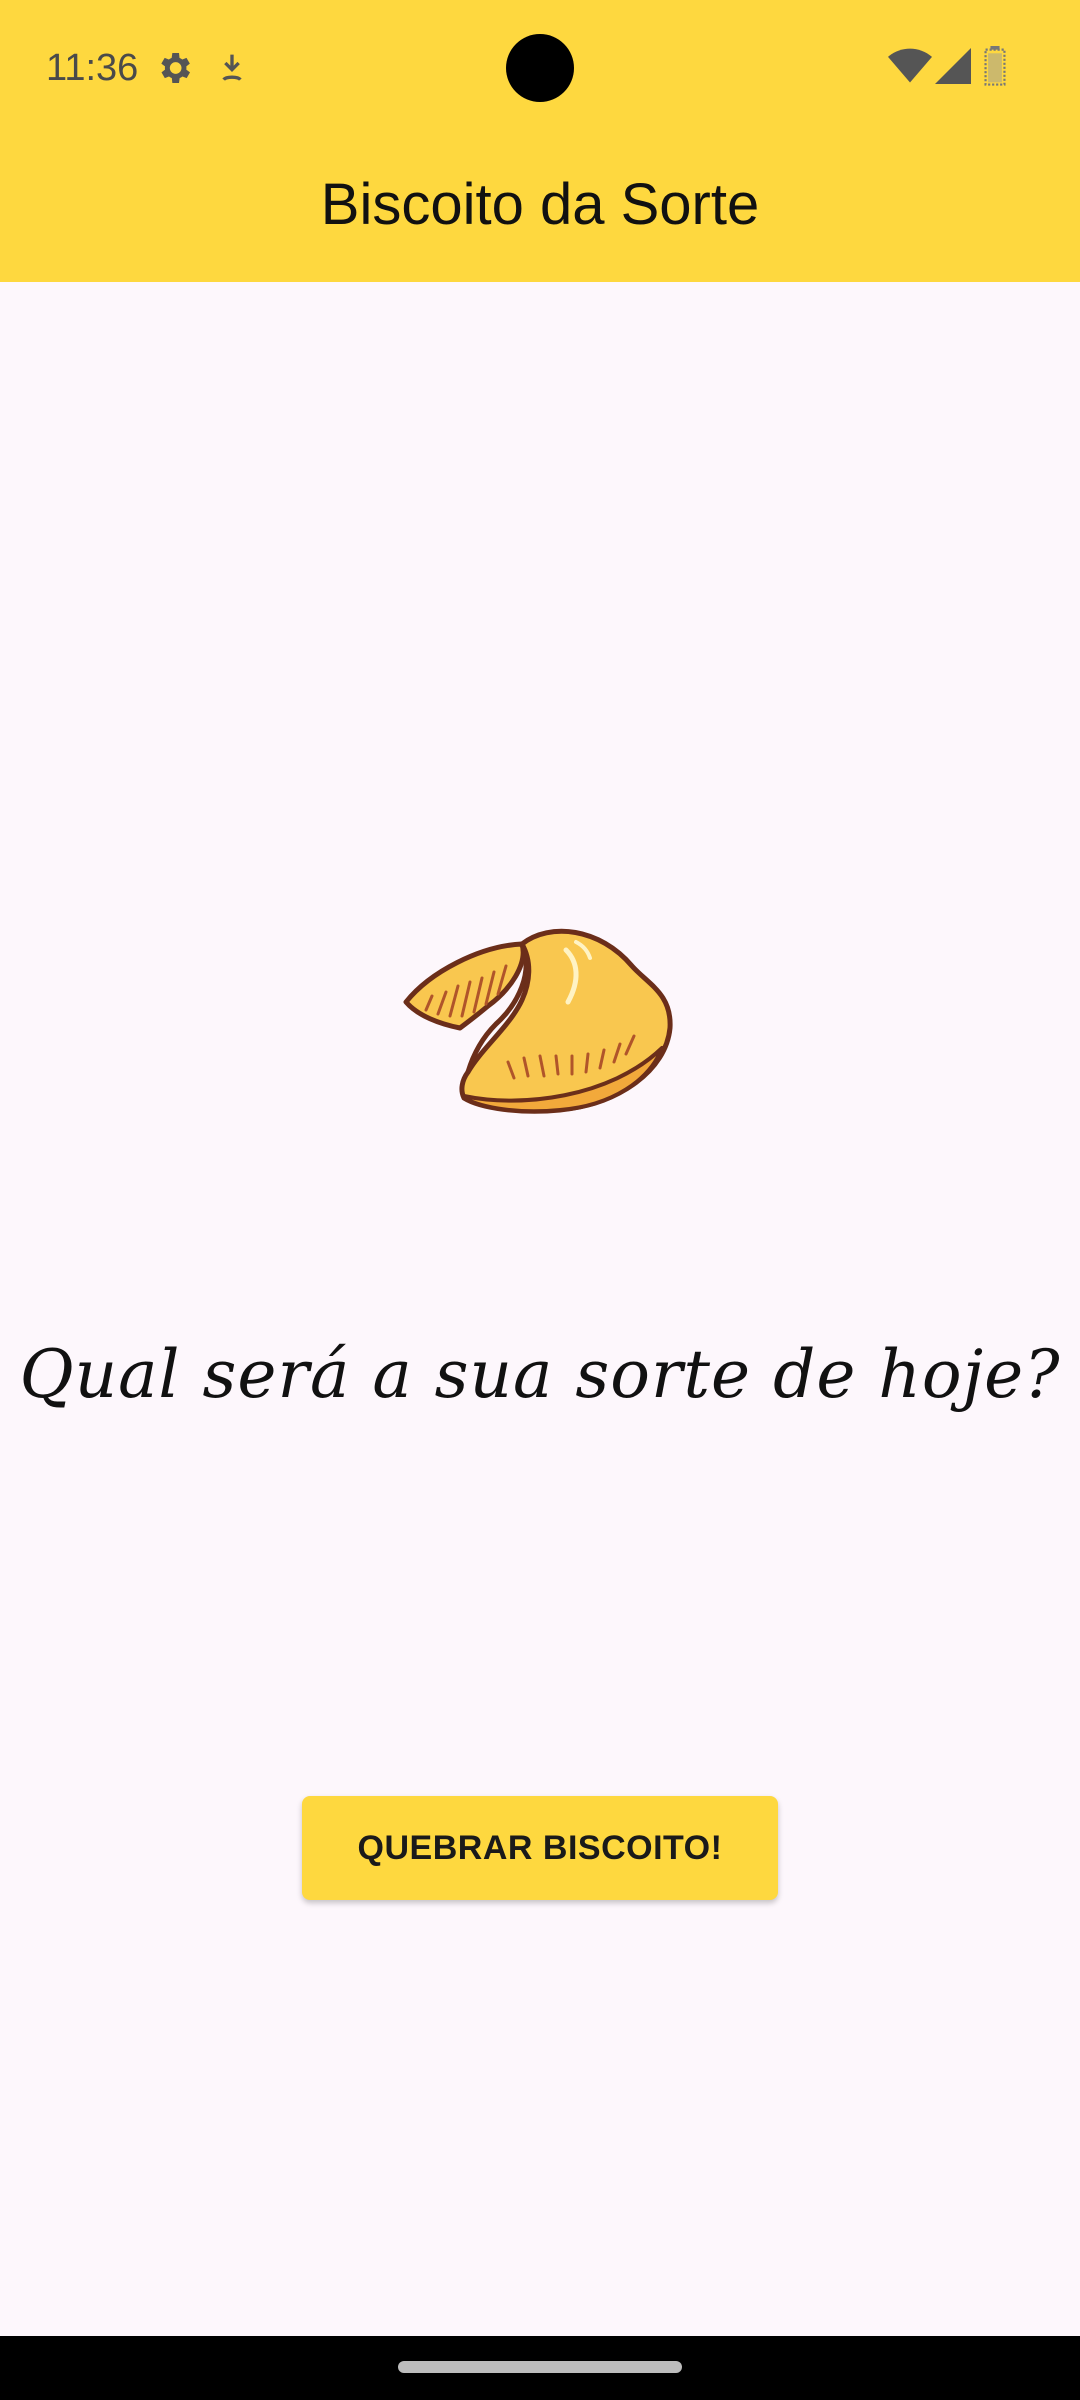 The height and width of the screenshot is (2400, 1080). I want to click on home-gesture-handle, so click(540, 2367).